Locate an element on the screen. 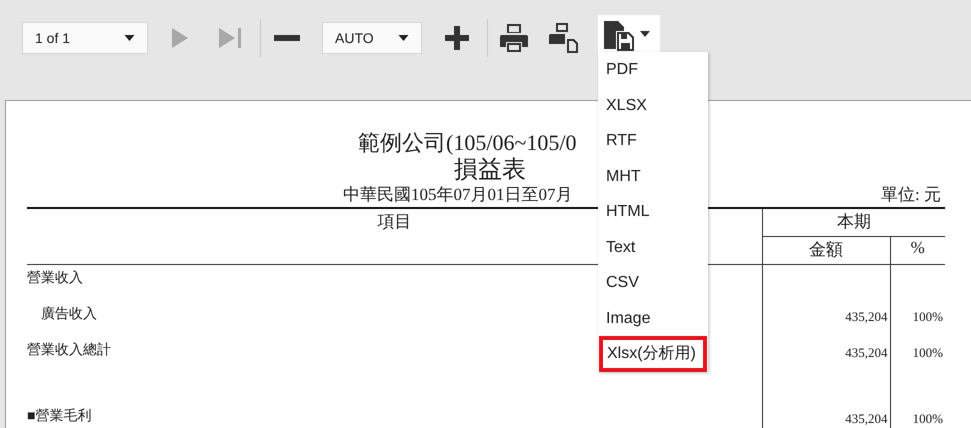 The height and width of the screenshot is (428, 971). zoom-select: AUTO is located at coordinates (372, 38).